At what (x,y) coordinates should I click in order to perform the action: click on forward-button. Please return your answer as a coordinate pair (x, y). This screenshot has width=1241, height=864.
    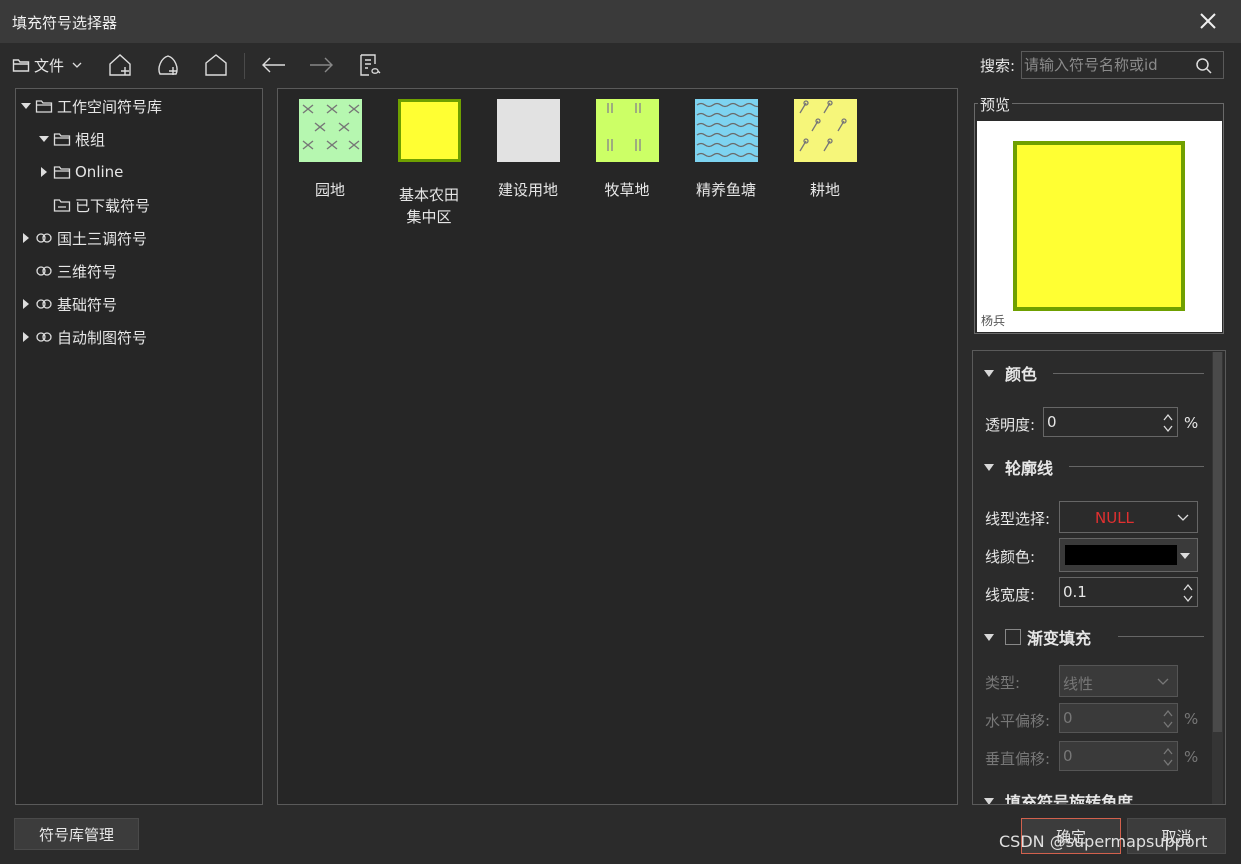
    Looking at the image, I should click on (321, 65).